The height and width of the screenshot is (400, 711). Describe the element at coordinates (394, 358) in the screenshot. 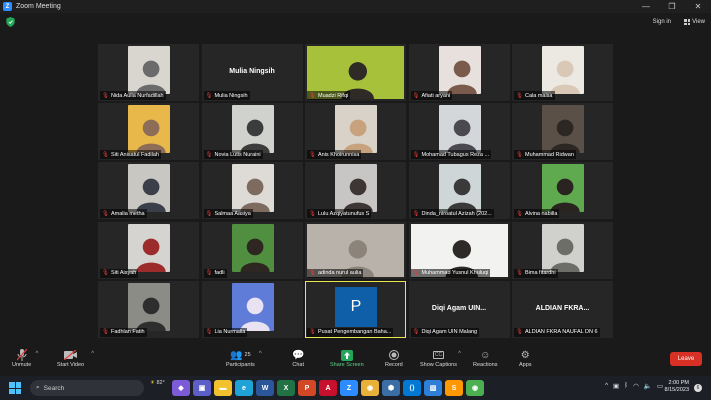

I see `record-button: Record` at that location.